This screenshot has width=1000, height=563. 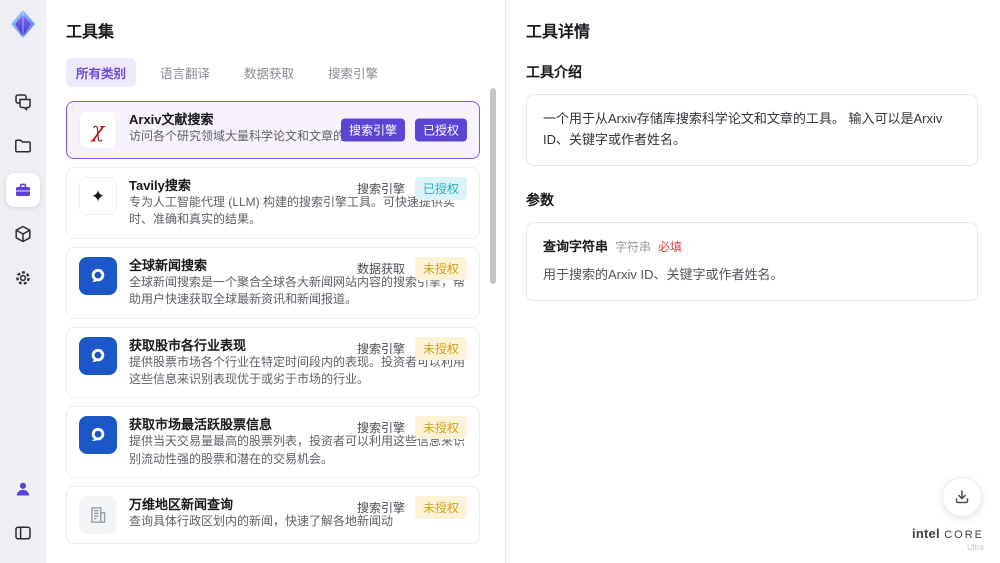 I want to click on tavily-star-icon: ✦, so click(x=98, y=196).